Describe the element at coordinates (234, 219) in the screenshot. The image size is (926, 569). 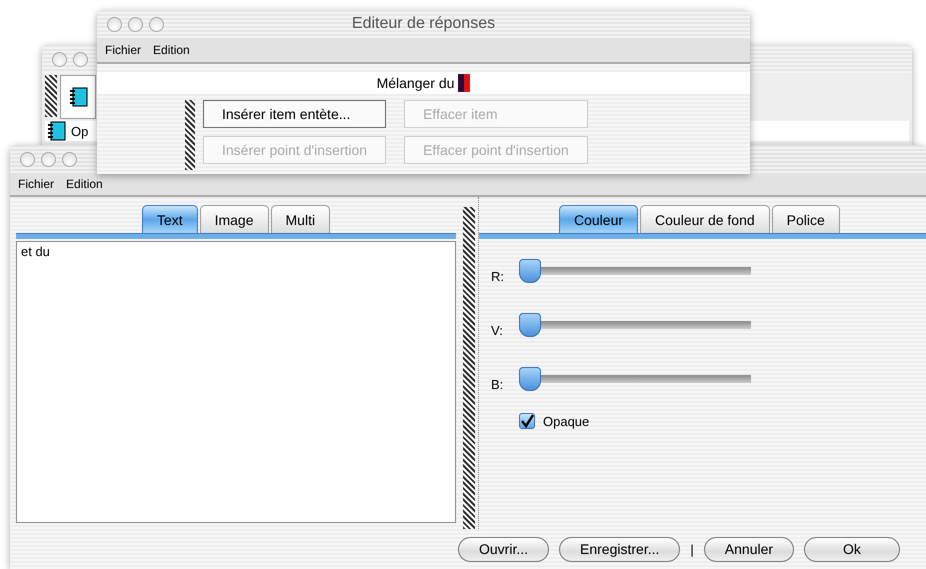
I see `tab: Image` at that location.